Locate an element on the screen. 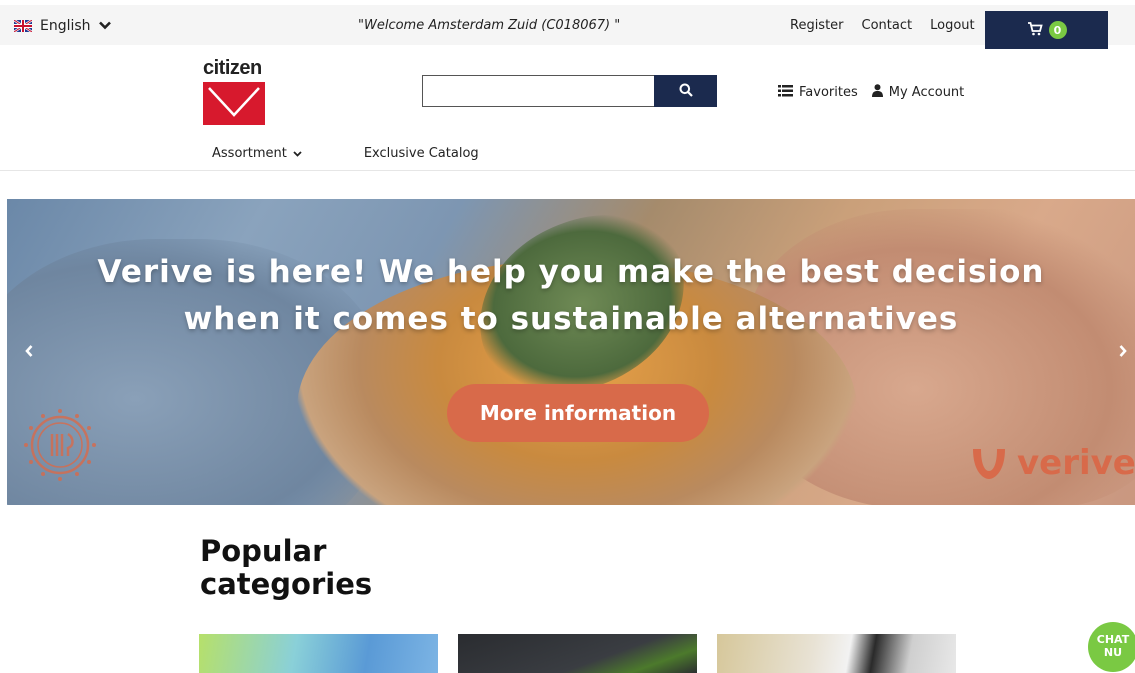 The width and height of the screenshot is (1135, 673). welcome-message: "Welcome Amsterdam Zuid (C018067) " is located at coordinates (489, 25).